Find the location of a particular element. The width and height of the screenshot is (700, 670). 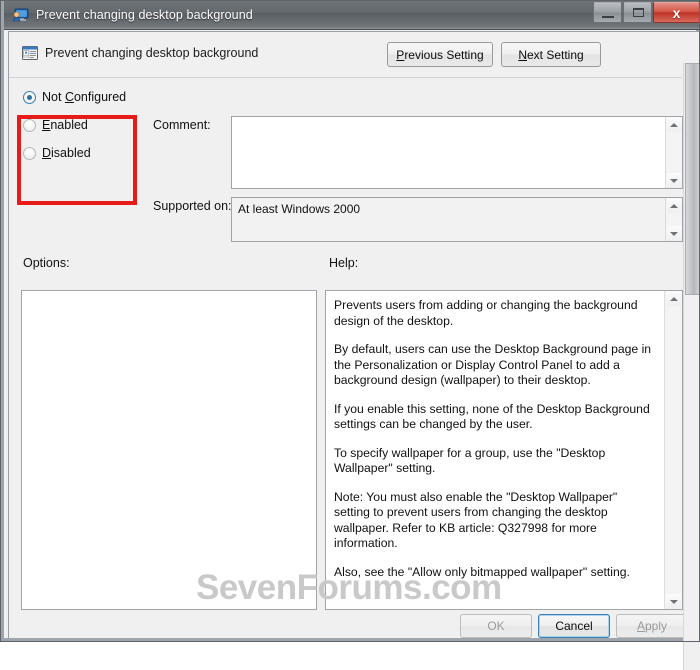

comment-field is located at coordinates (457, 152).